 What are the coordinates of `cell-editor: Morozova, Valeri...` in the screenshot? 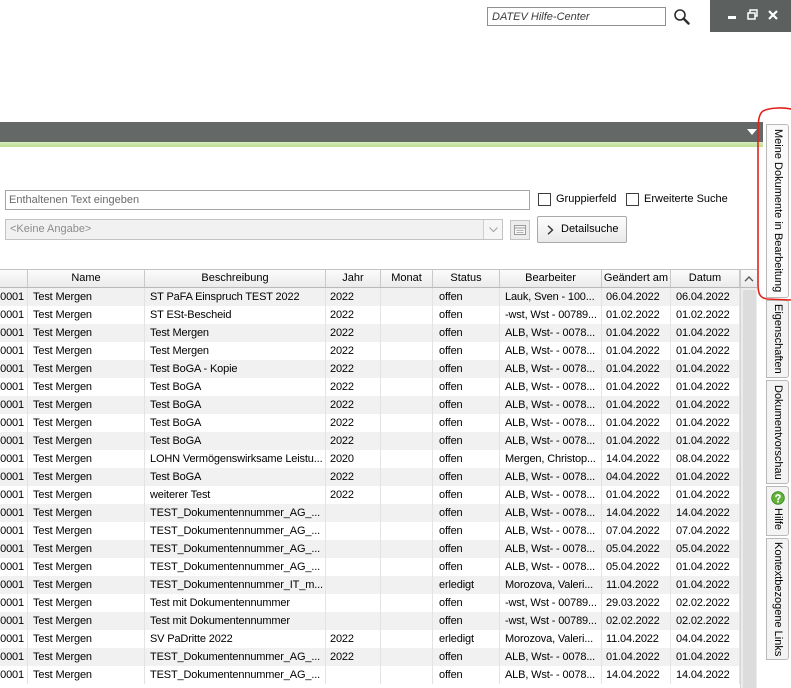 It's located at (551, 585).